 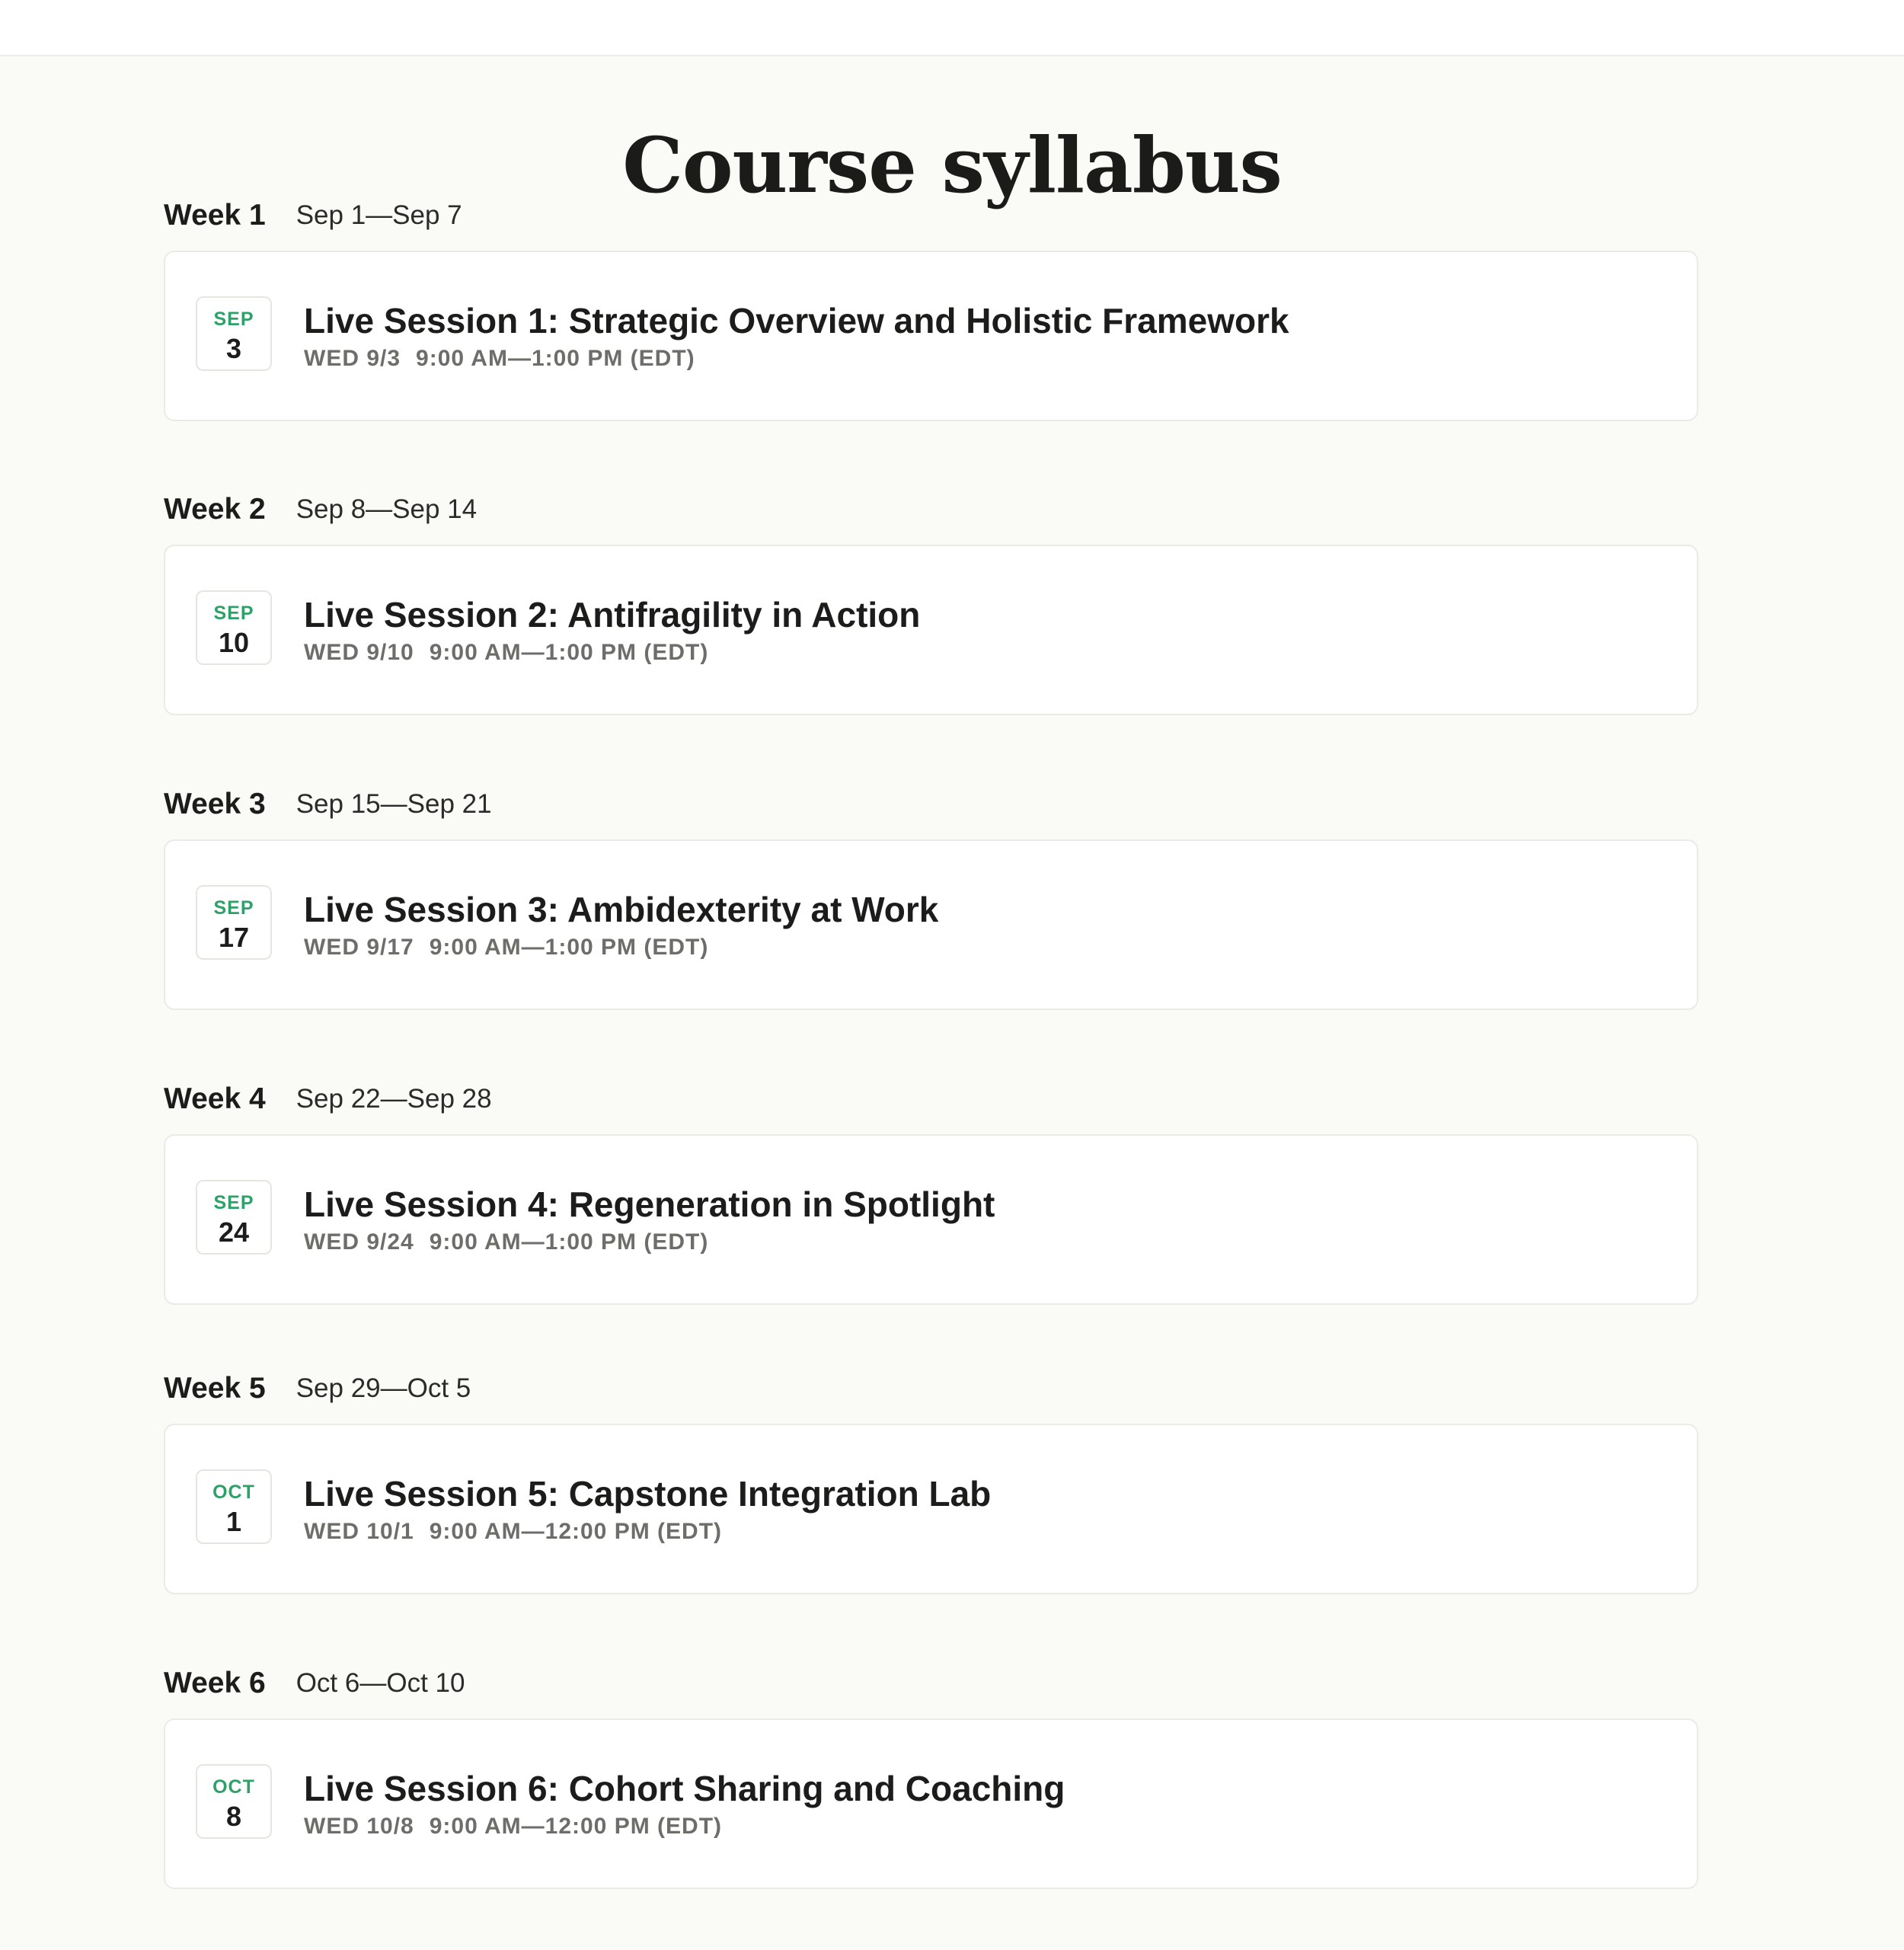 I want to click on week-label: Week 3, so click(x=215, y=804).